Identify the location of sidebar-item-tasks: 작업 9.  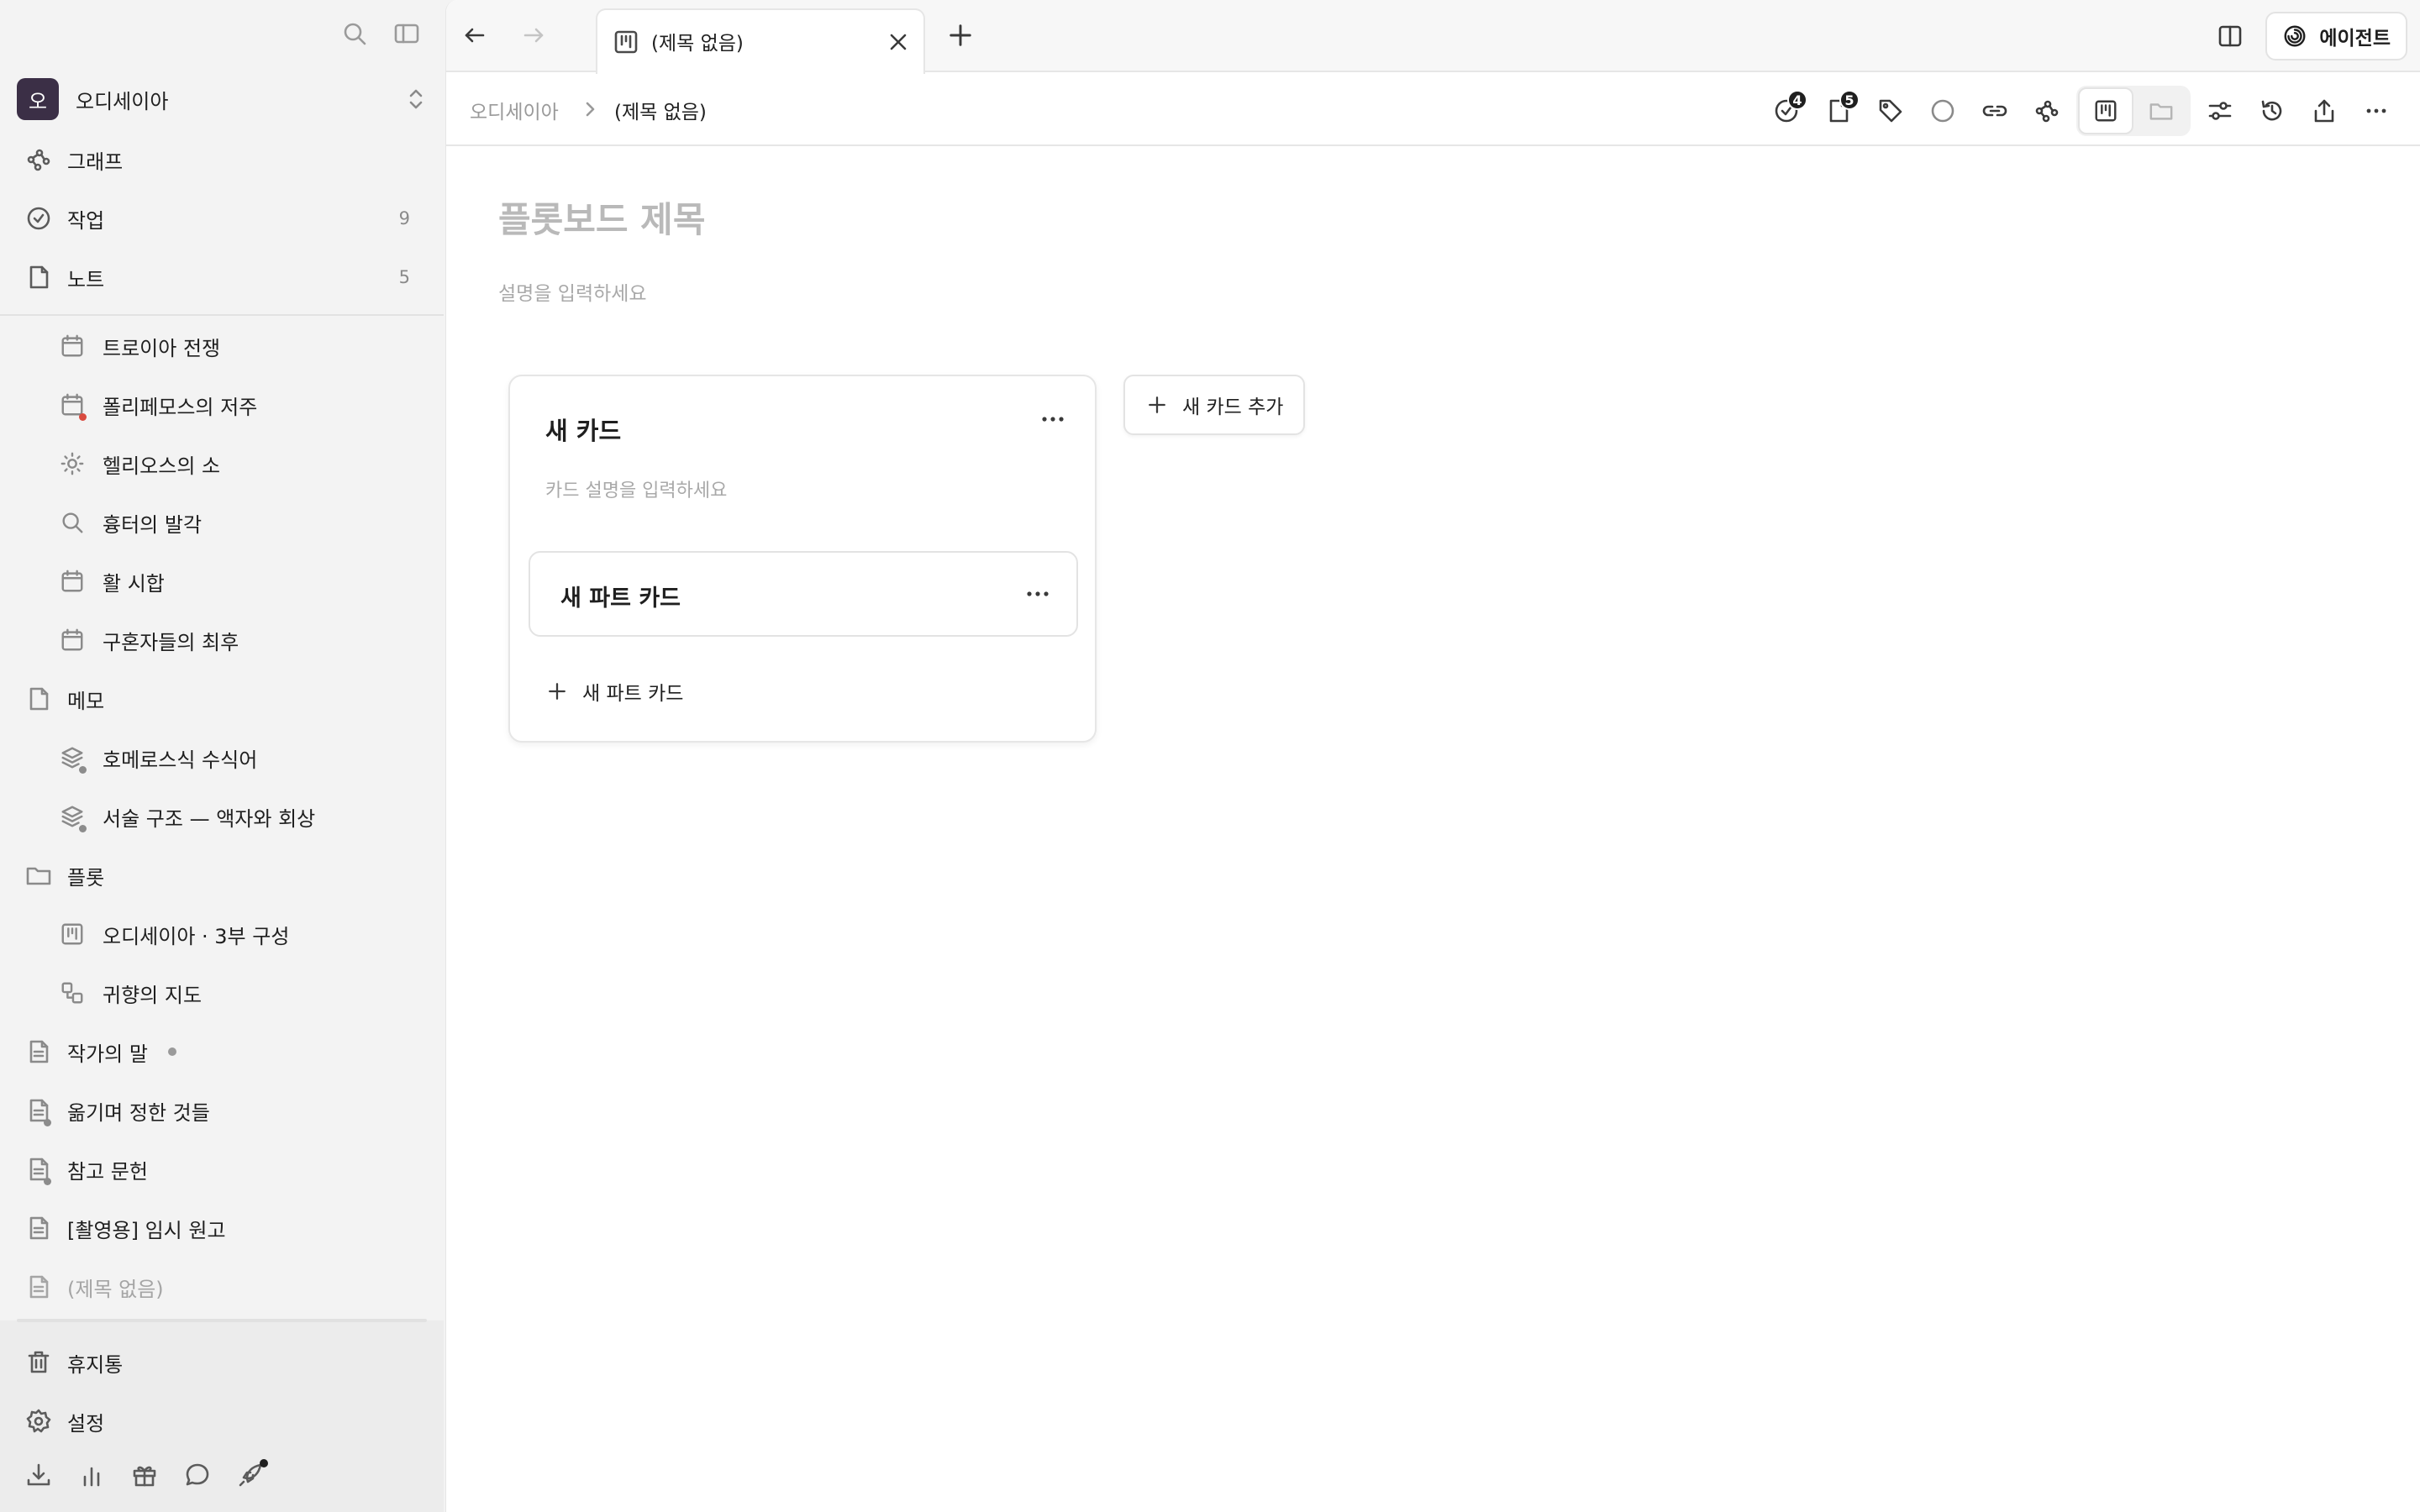
(222, 218).